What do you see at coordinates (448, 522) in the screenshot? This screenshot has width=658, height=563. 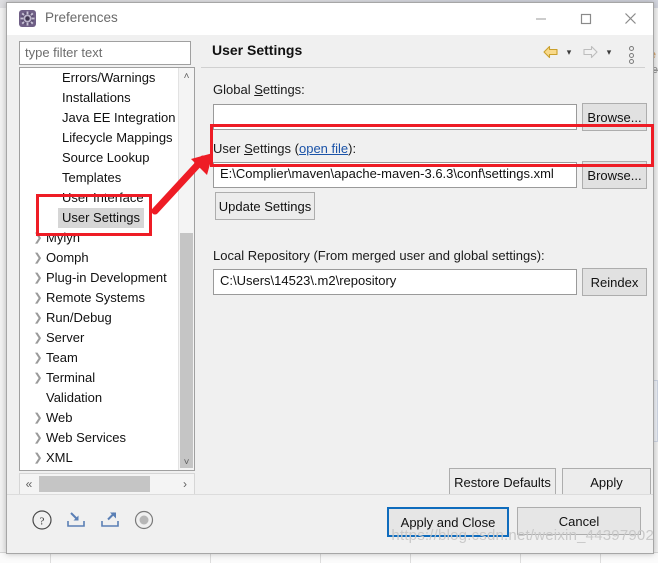 I see `apply-and-close-button: Apply and Close` at bounding box center [448, 522].